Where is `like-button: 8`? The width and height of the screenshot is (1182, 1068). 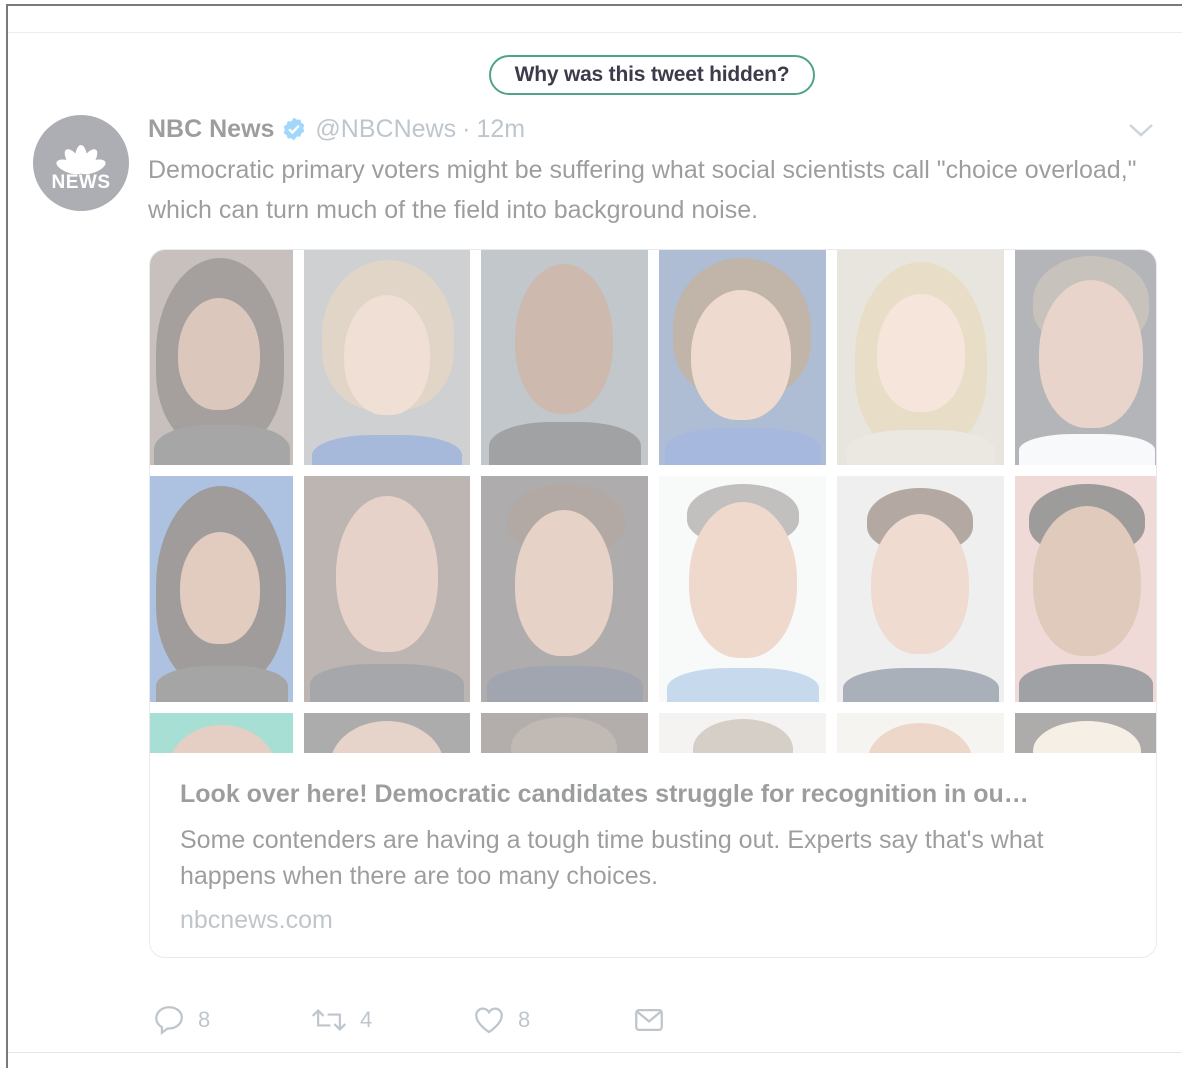 like-button: 8 is located at coordinates (501, 1020).